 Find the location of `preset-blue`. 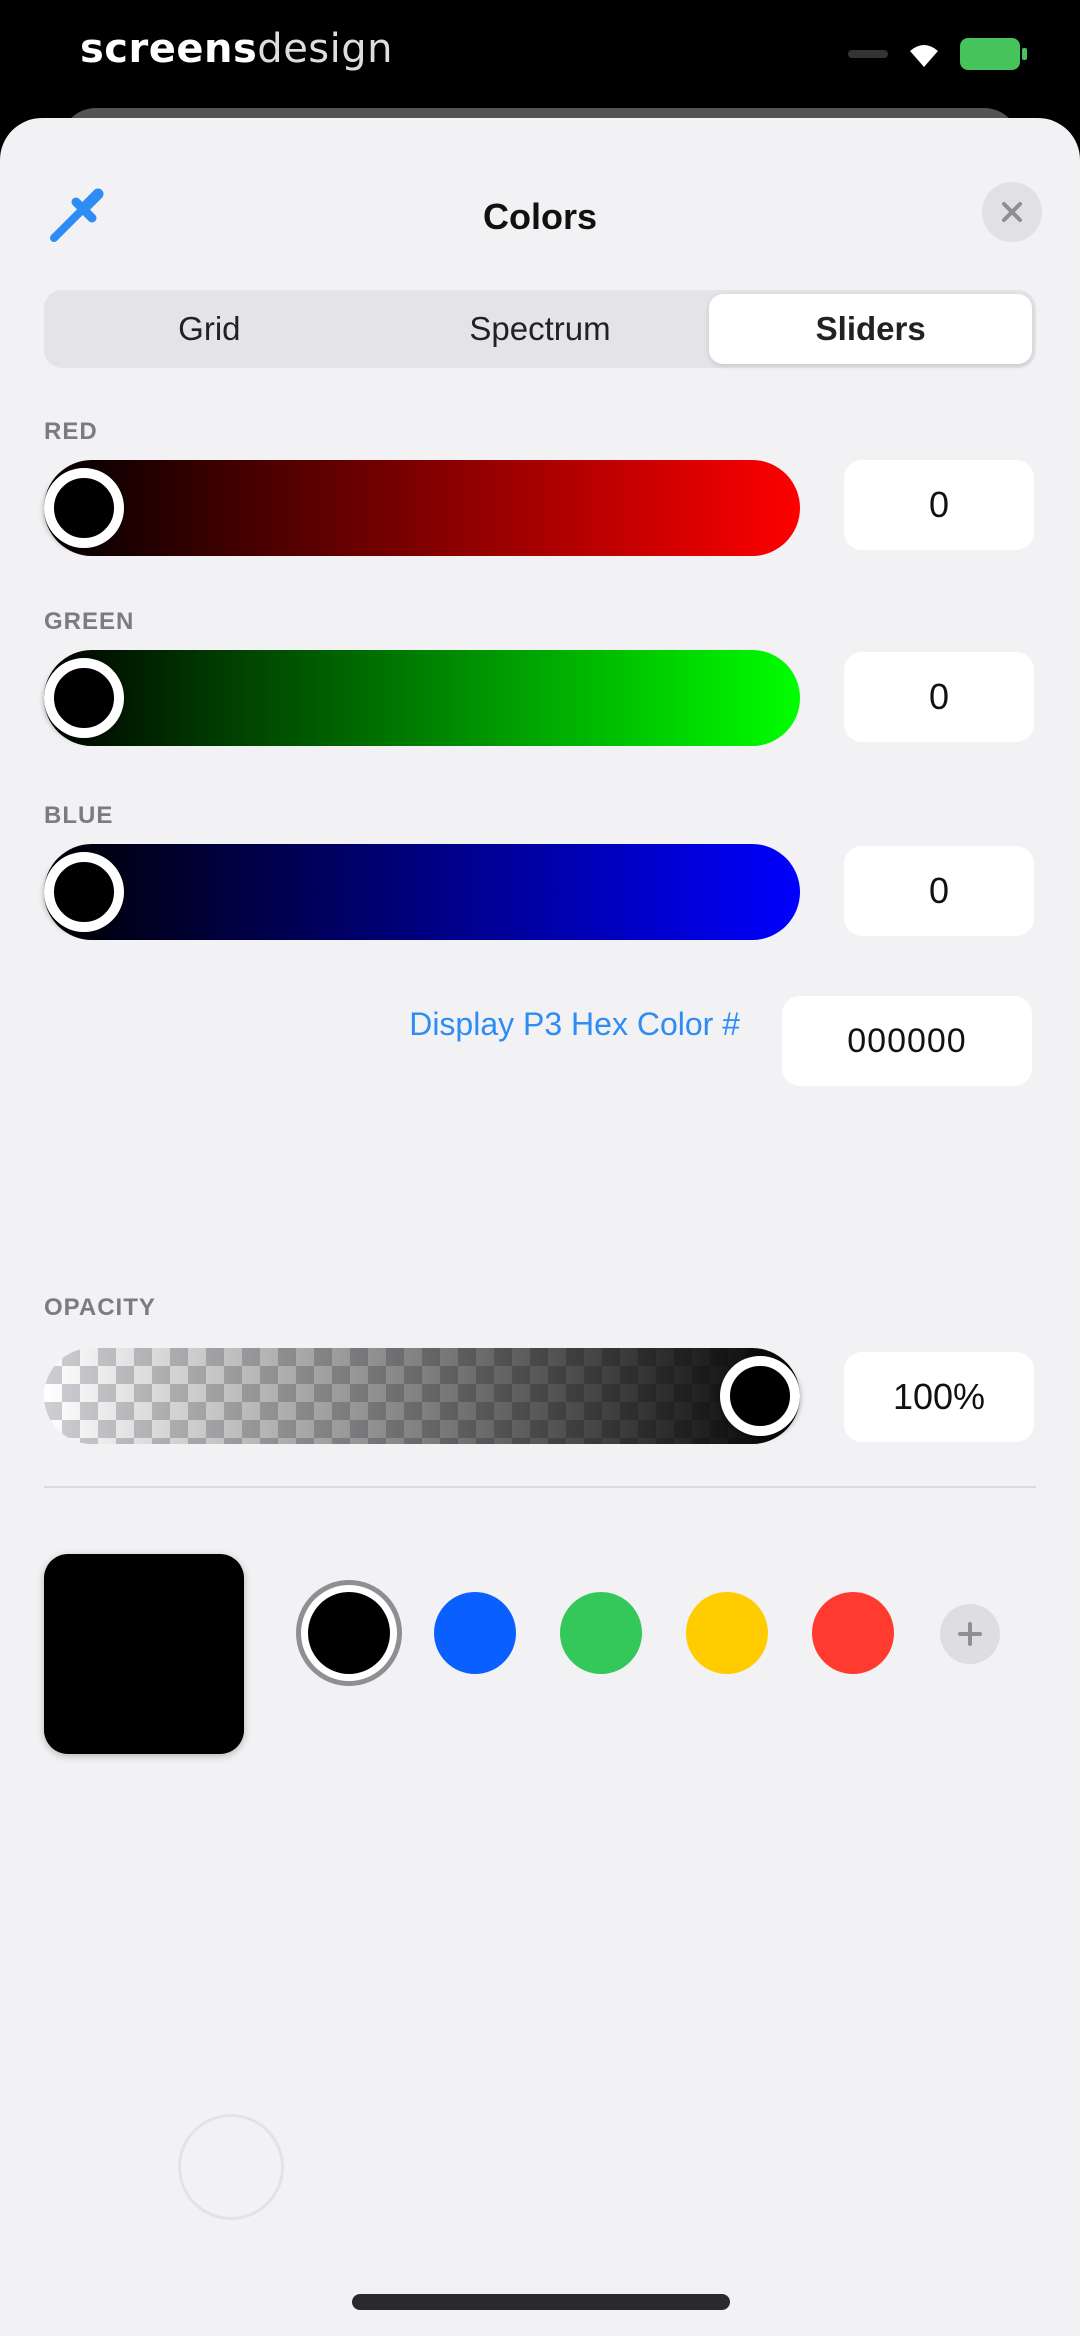

preset-blue is located at coordinates (475, 1633).